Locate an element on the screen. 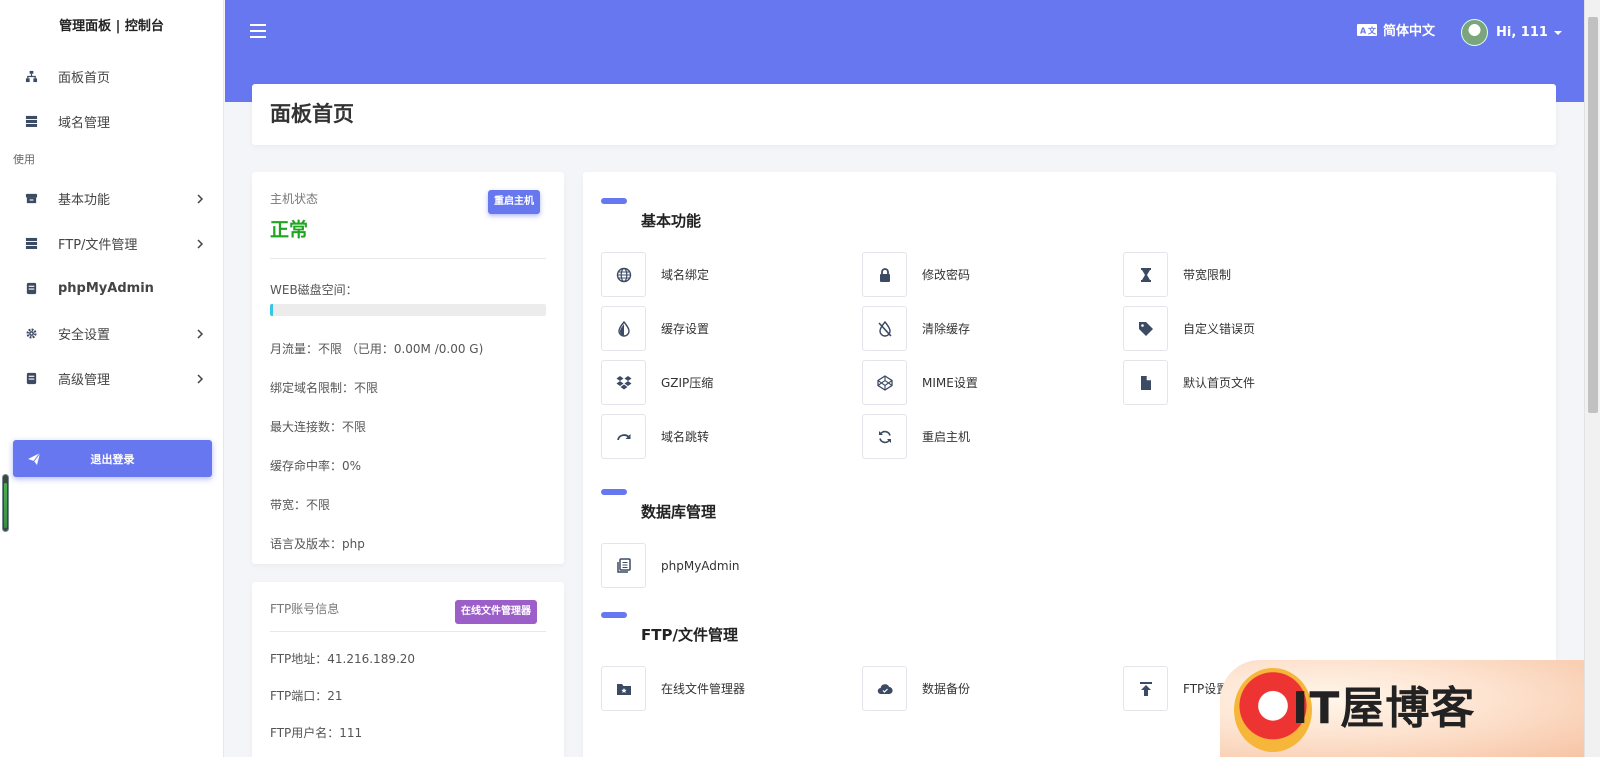  sidebar-item-dashboard: 面板首页 is located at coordinates (111, 76).